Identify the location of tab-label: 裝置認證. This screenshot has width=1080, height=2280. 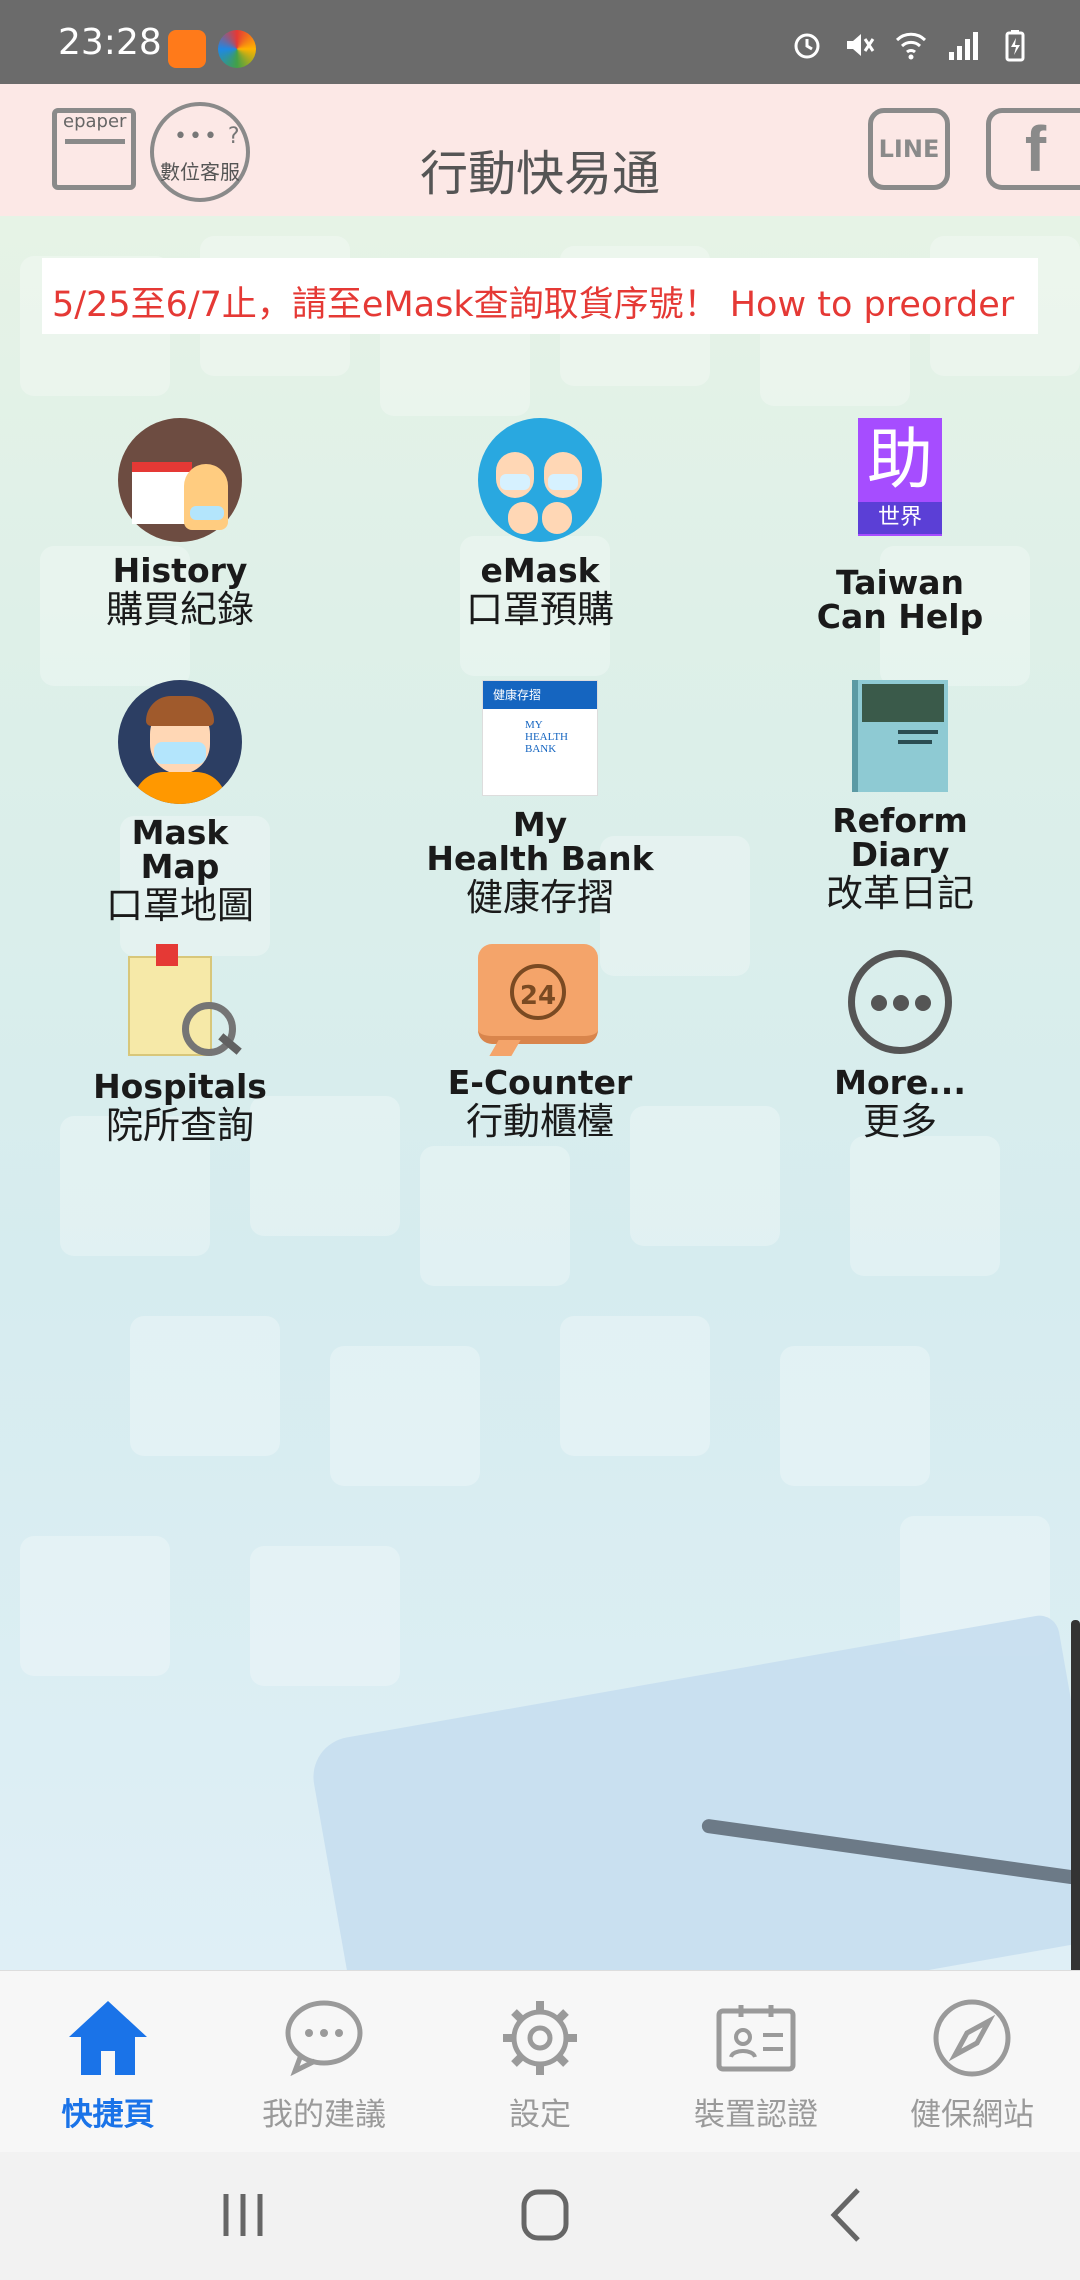
(756, 2115).